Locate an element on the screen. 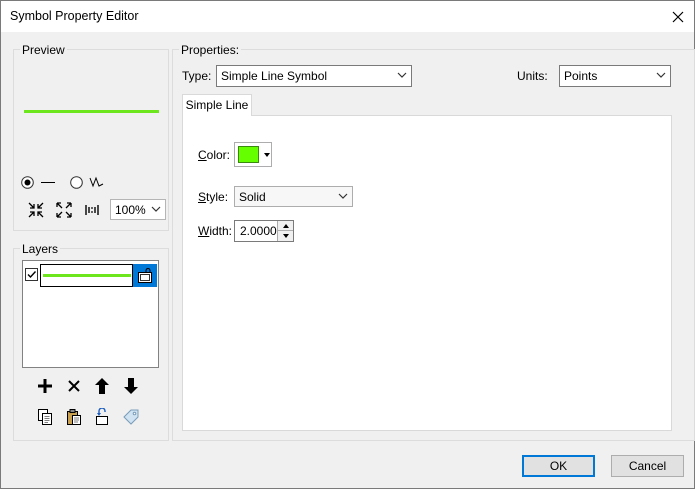  zoom-in-arrows-icon is located at coordinates (36, 210).